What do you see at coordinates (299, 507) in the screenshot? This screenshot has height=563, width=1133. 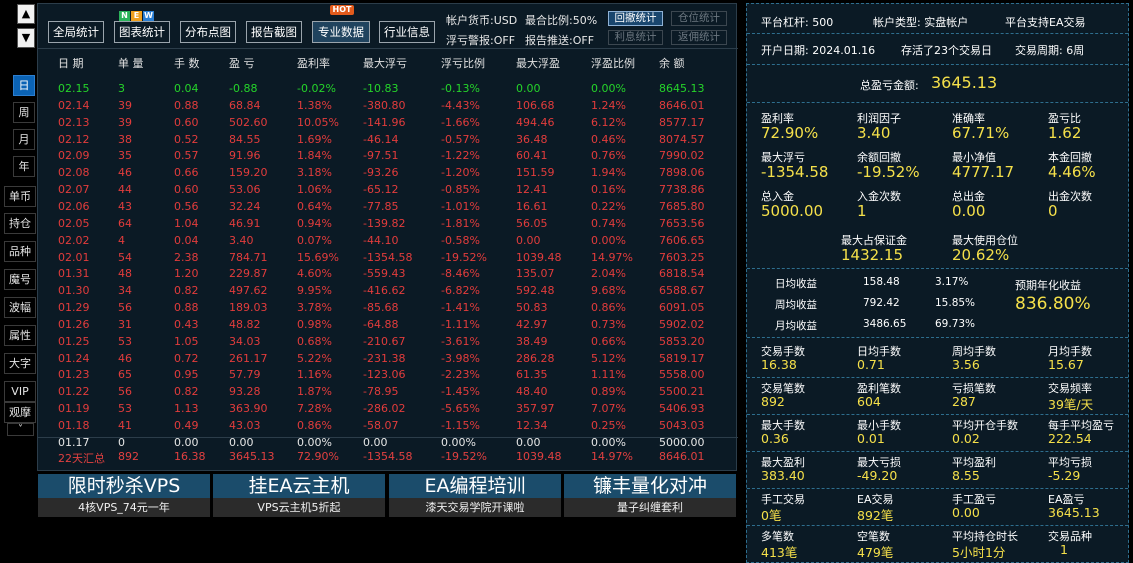 I see `ad-subtitle: VPS云主机5折起` at bounding box center [299, 507].